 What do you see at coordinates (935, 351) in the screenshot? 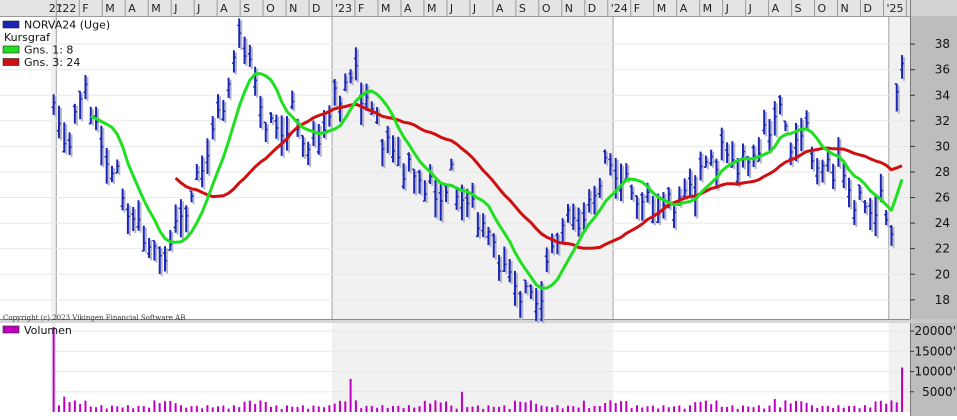
I see `volume-tick-label: 15000'` at bounding box center [935, 351].